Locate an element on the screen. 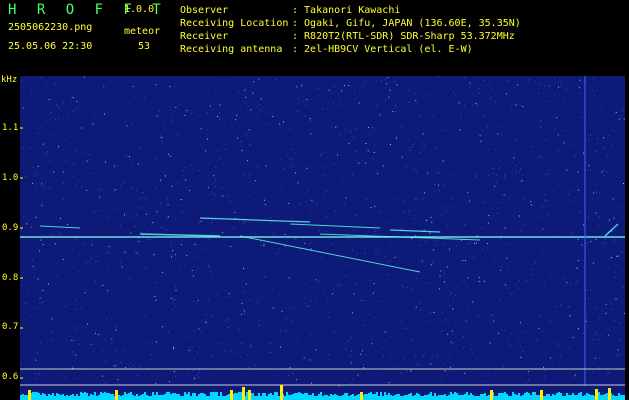 The width and height of the screenshot is (629, 400). y-tick-label: 0.8 is located at coordinates (10, 278).